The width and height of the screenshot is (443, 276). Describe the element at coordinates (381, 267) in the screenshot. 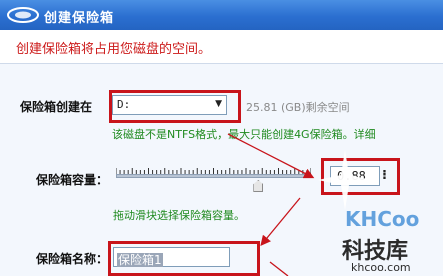

I see `watermark-url: khcoo.com` at that location.